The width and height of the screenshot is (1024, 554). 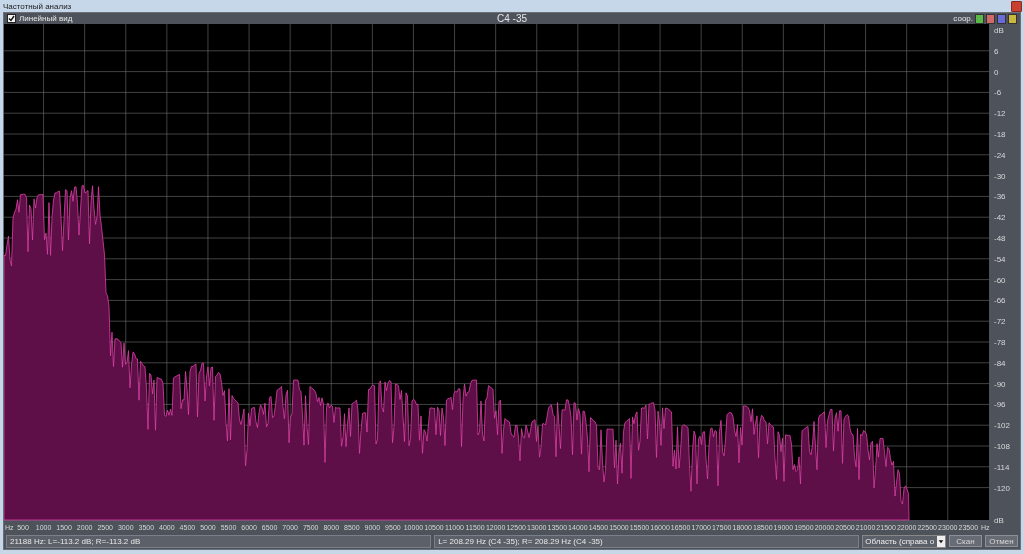 What do you see at coordinates (1002, 467) in the screenshot?
I see `y-tick-label: -114` at bounding box center [1002, 467].